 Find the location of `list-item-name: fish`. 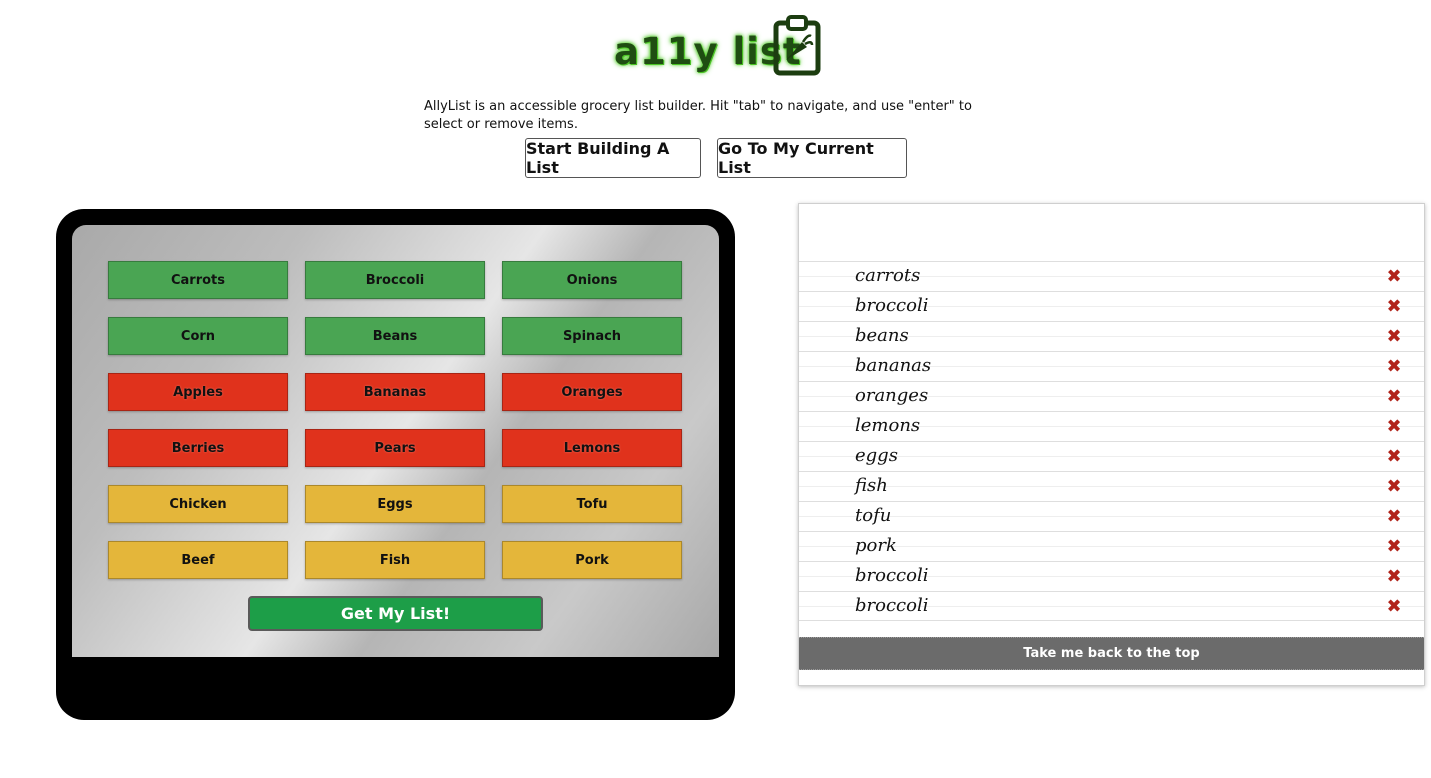

list-item-name: fish is located at coordinates (871, 485).